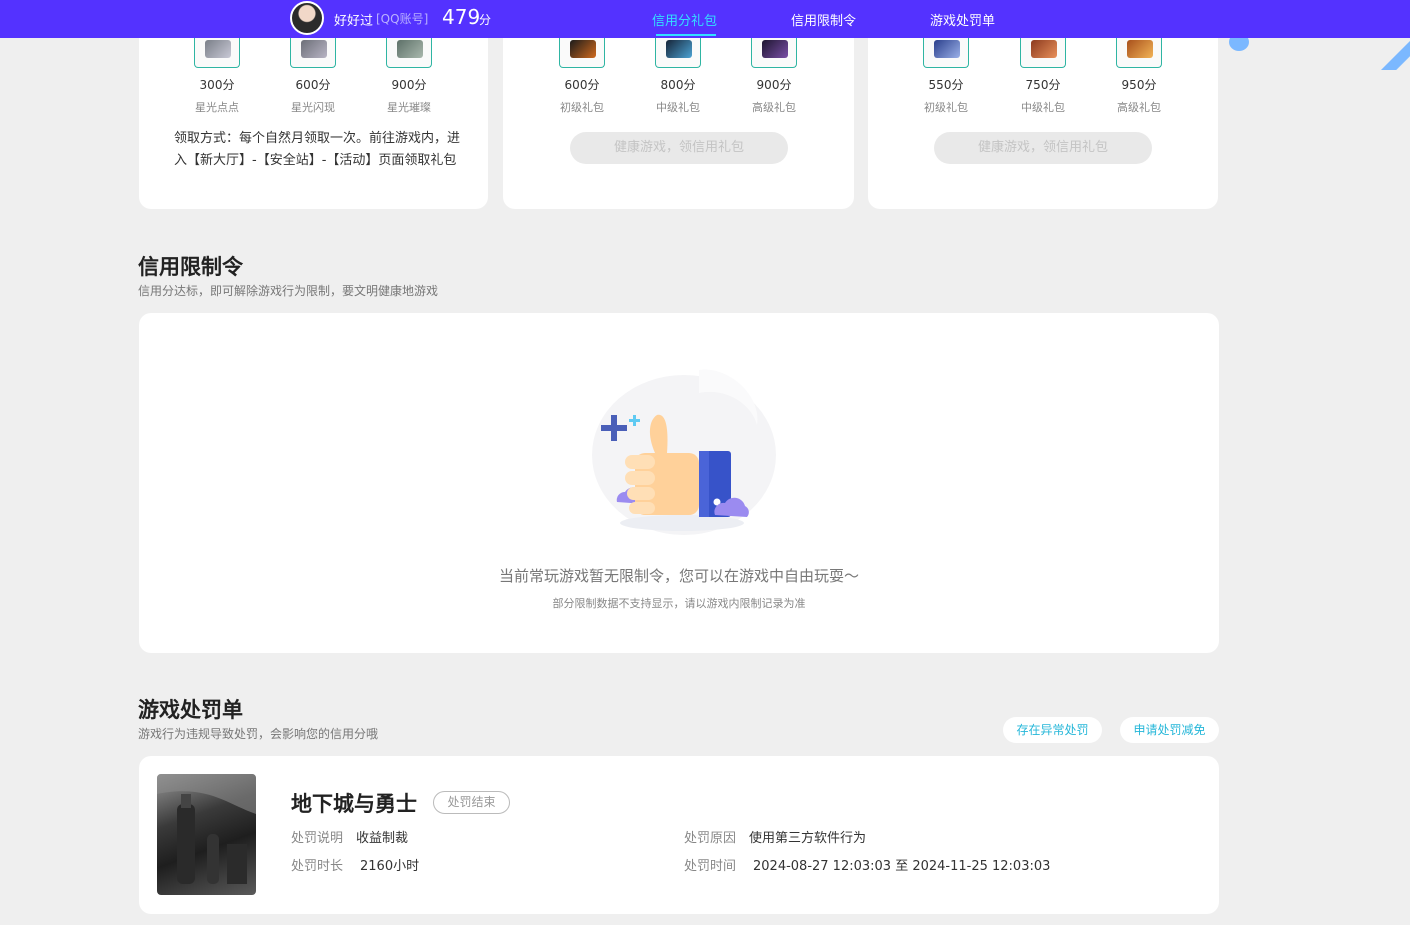  Describe the element at coordinates (307, 18) in the screenshot. I see `avatar` at that location.